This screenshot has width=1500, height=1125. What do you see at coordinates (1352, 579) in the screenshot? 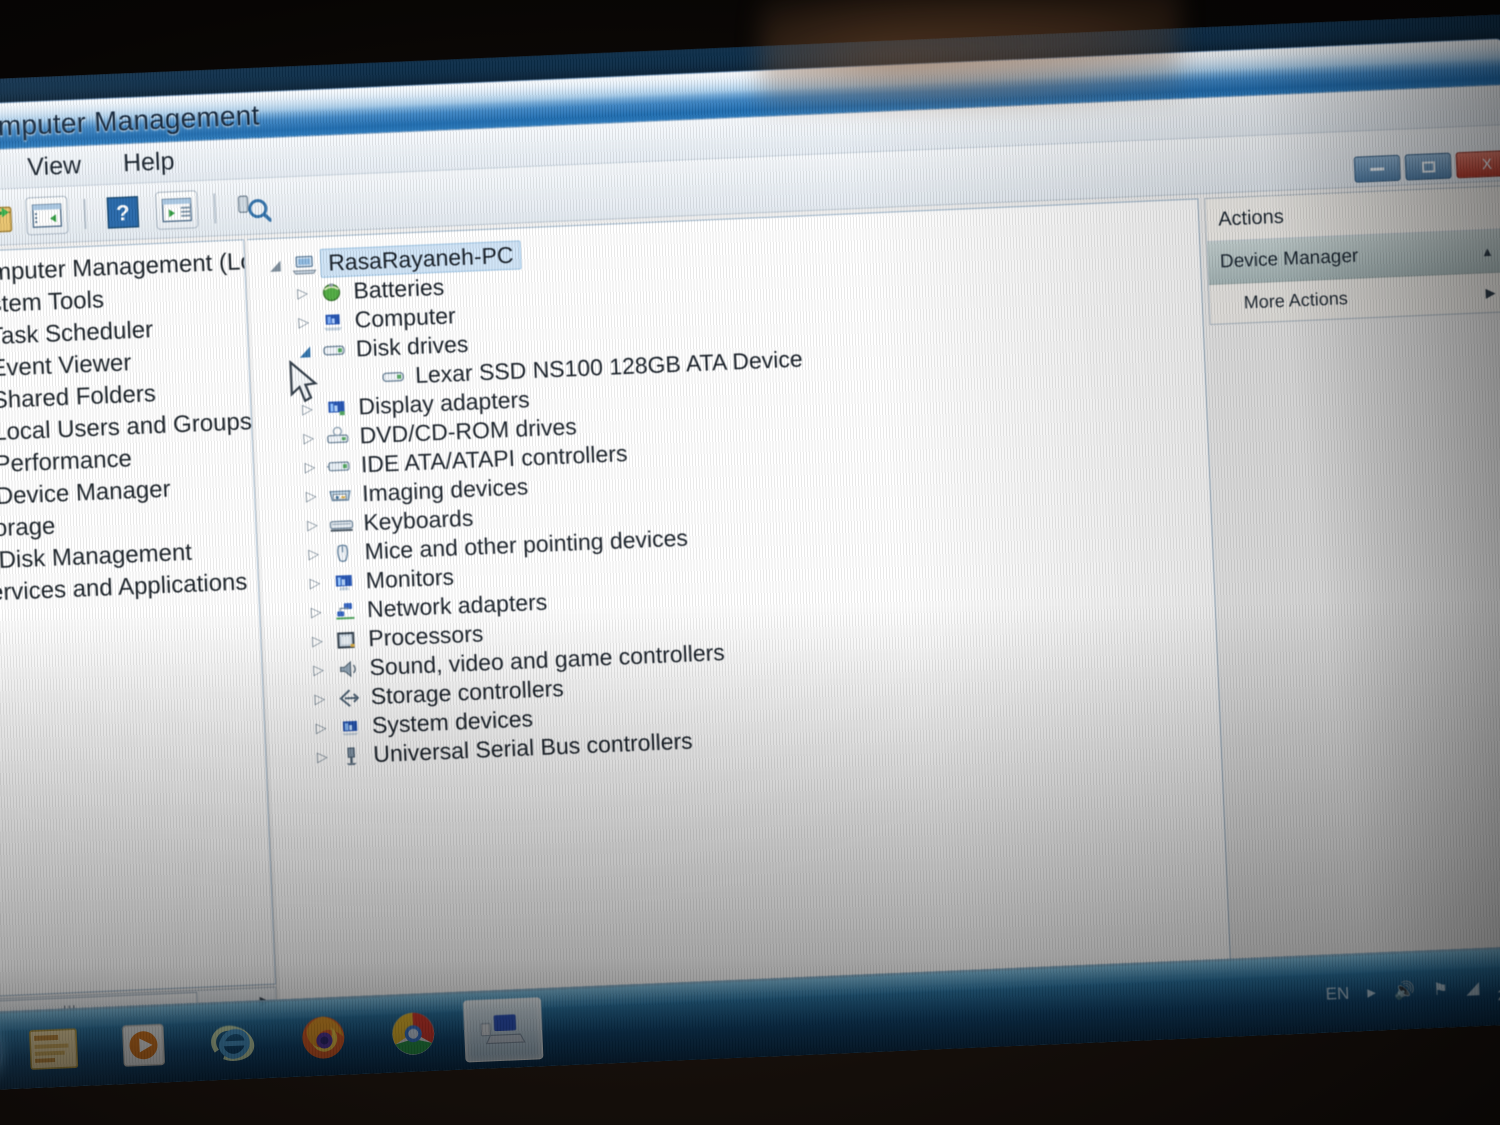
I see `actions-pane: Actions Device Manager ▲ More Actions ▶` at bounding box center [1352, 579].